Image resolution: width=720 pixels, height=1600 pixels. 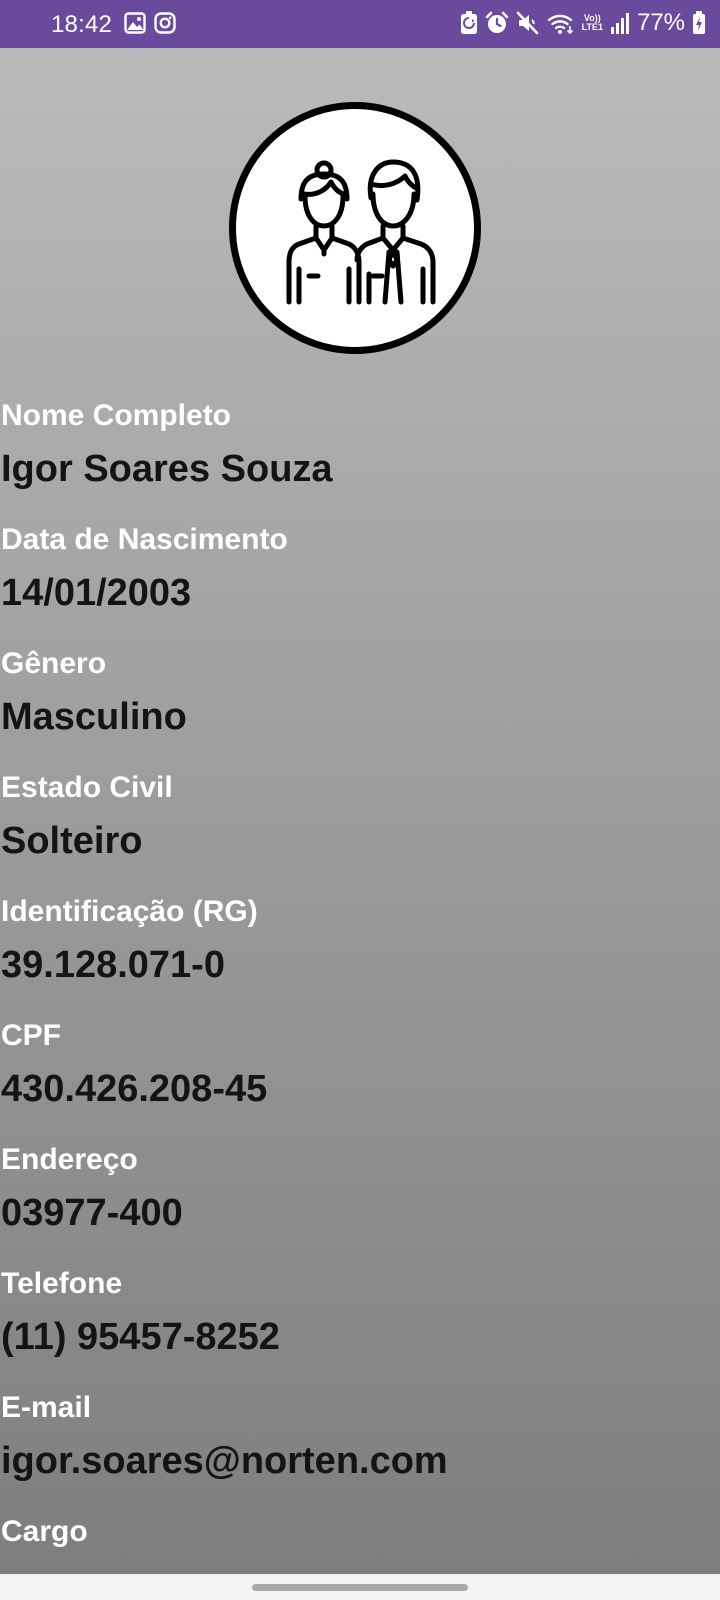 I want to click on field-value: 39.128.071-0, so click(x=113, y=965).